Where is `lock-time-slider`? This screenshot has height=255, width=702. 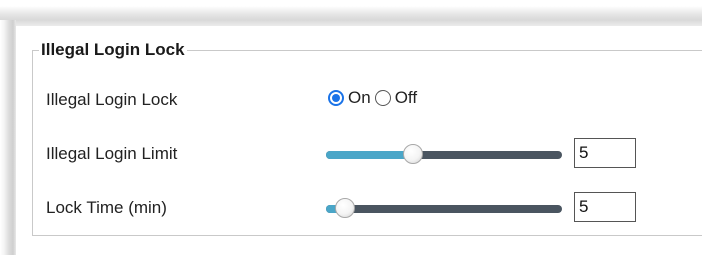
lock-time-slider is located at coordinates (444, 208).